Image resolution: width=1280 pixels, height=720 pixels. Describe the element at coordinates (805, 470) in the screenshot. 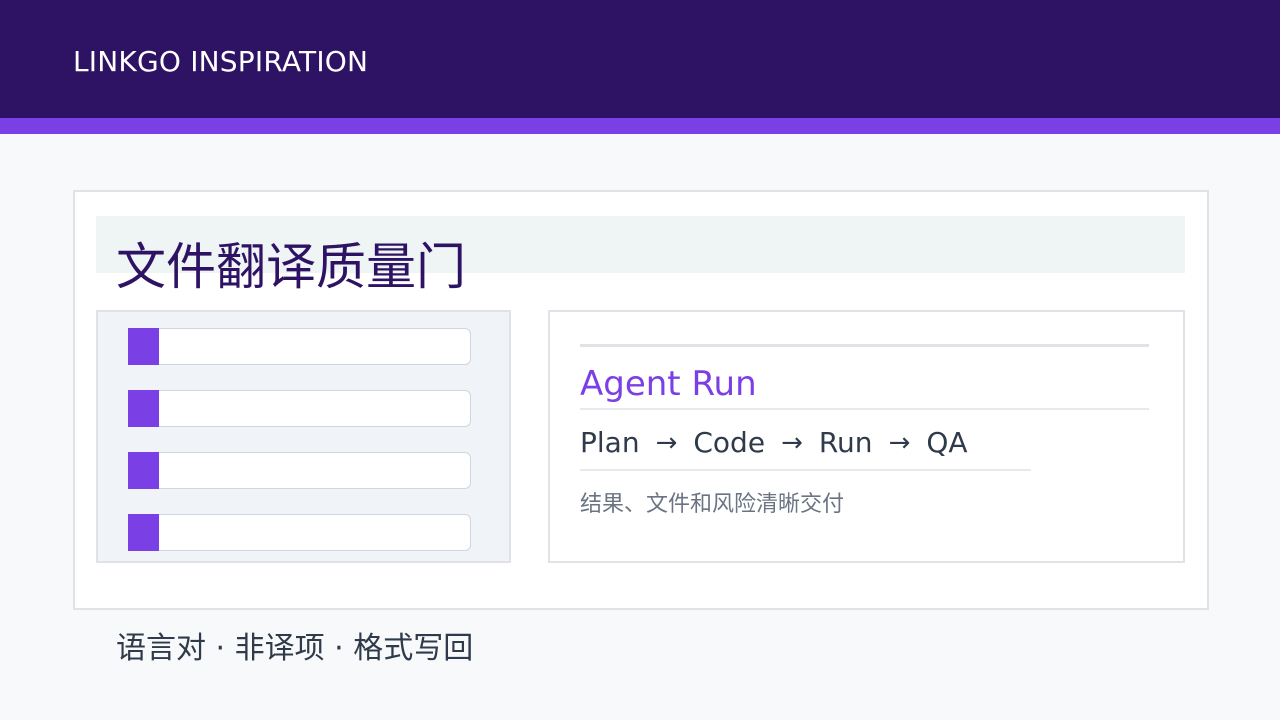

I see `flow-underline` at that location.